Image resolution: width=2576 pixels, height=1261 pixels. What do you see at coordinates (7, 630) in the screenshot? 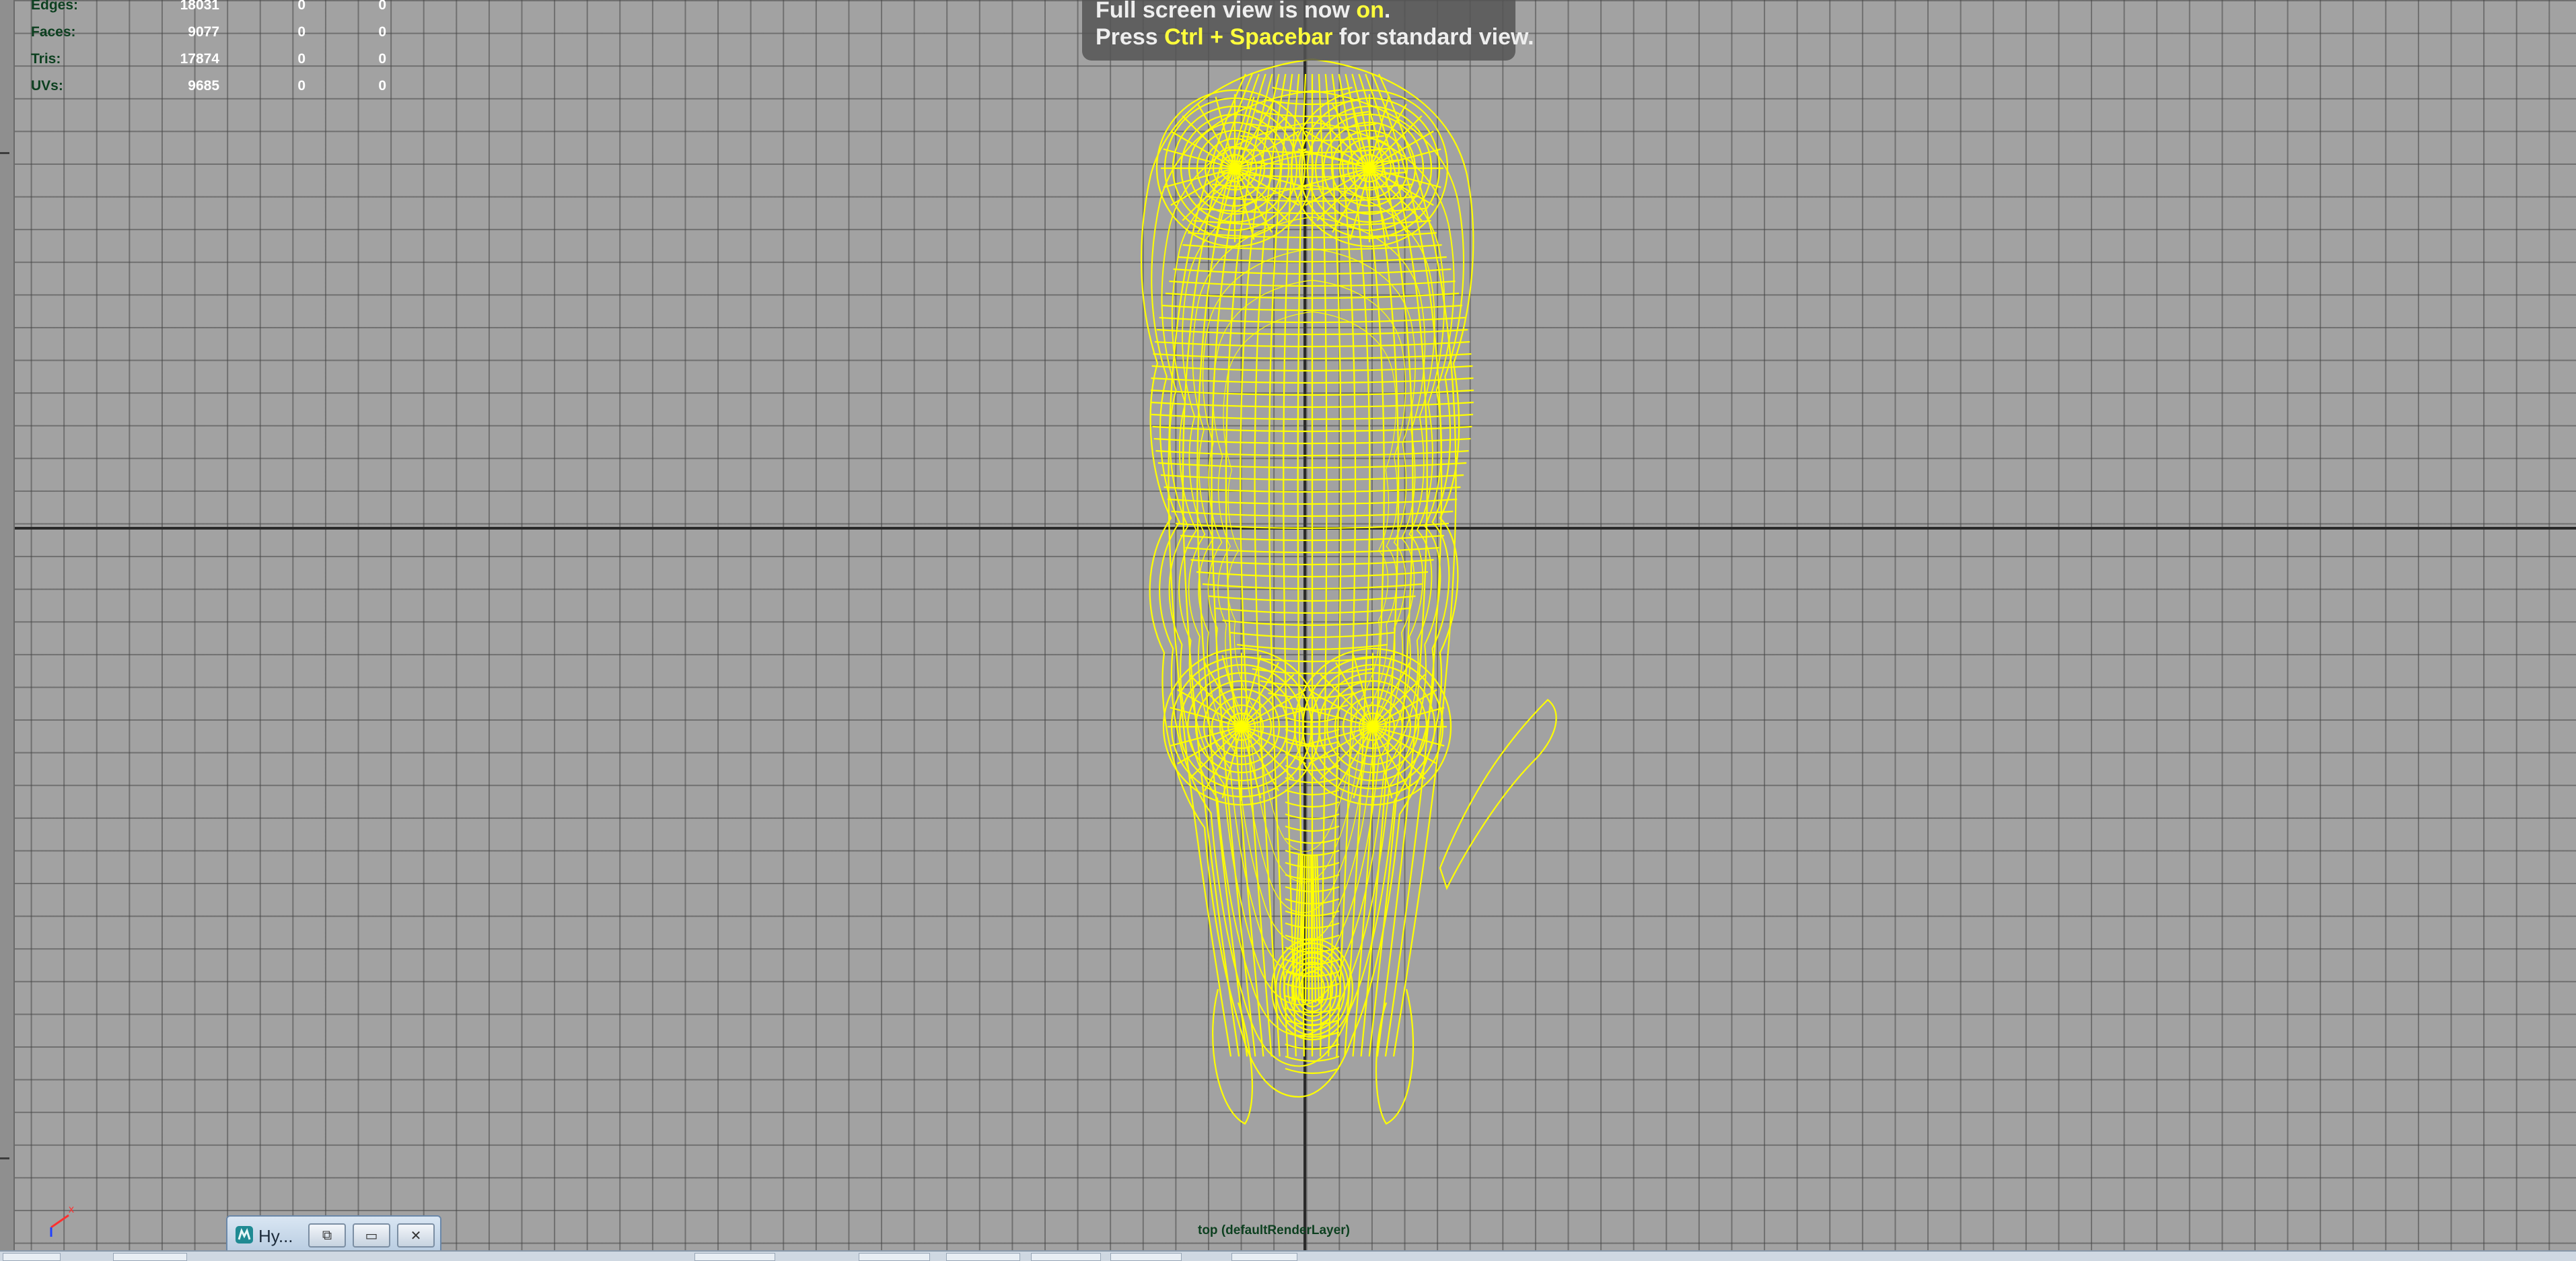
I see `left-panel-edge` at bounding box center [7, 630].